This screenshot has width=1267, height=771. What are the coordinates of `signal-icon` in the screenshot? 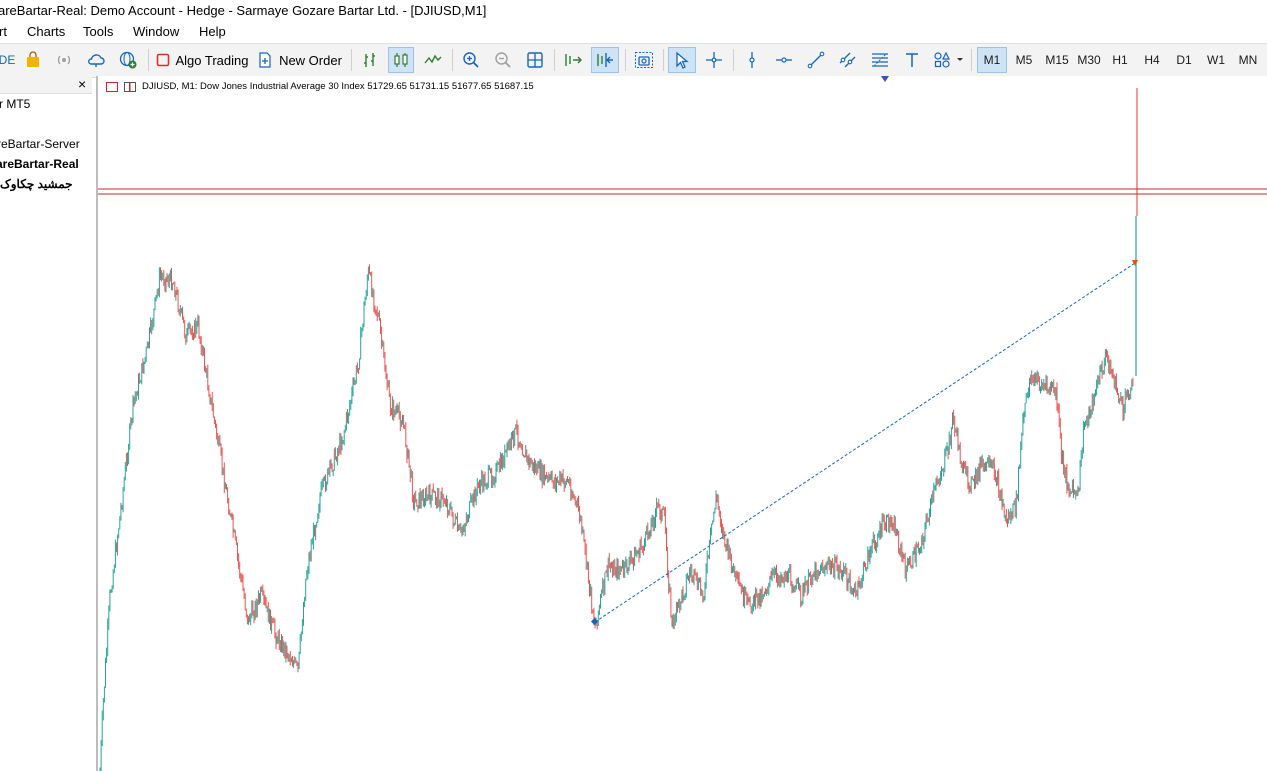 It's located at (64, 60).